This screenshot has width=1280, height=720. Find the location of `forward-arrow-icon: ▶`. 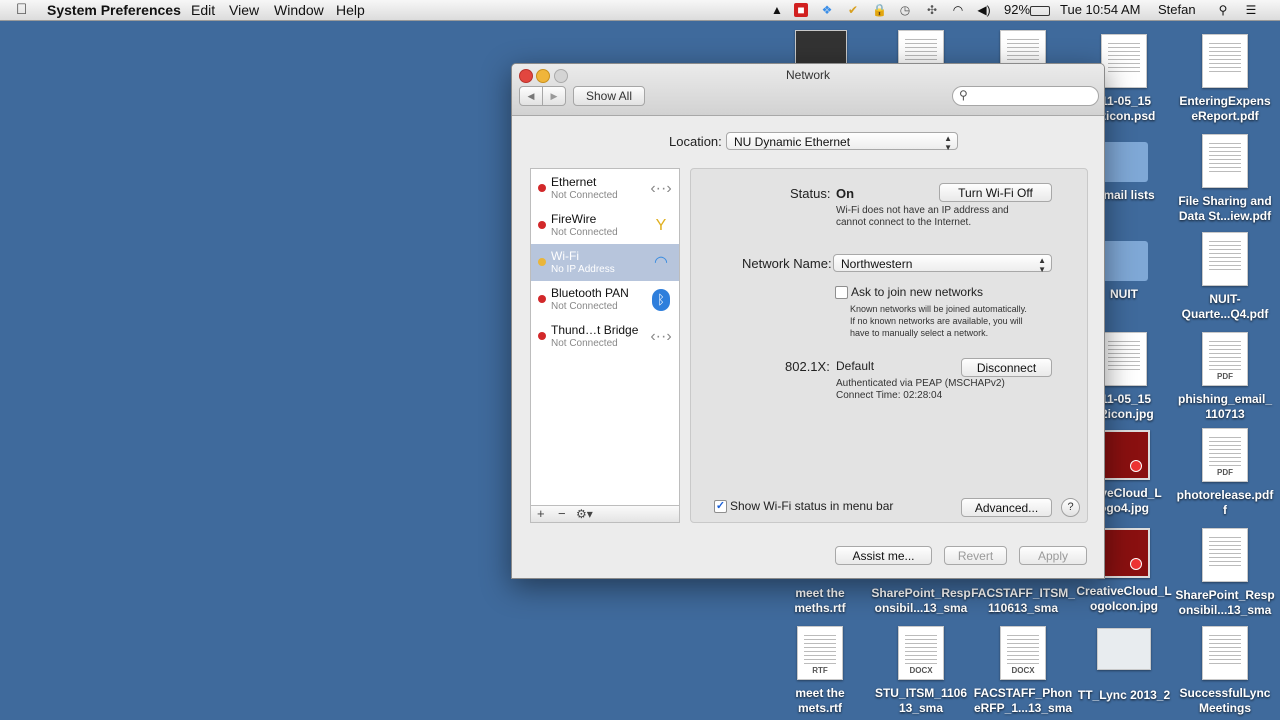

forward-arrow-icon: ▶ is located at coordinates (554, 96).